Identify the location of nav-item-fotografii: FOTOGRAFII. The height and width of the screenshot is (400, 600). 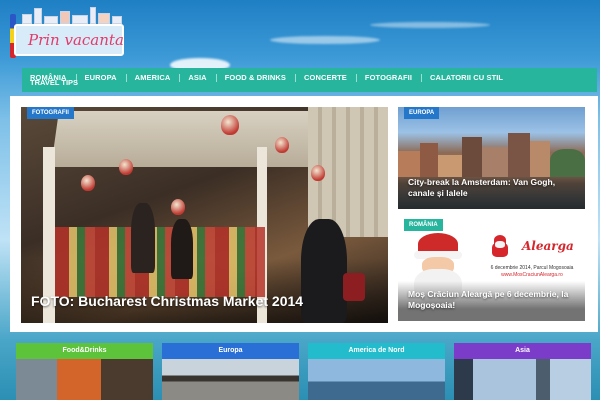
(388, 78).